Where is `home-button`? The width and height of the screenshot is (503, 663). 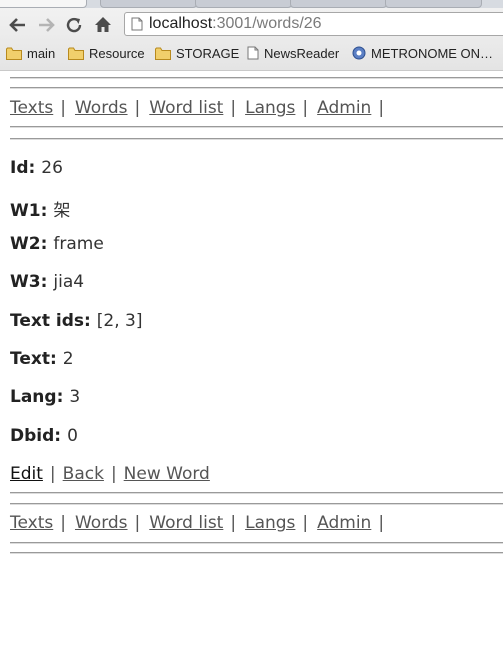 home-button is located at coordinates (103, 25).